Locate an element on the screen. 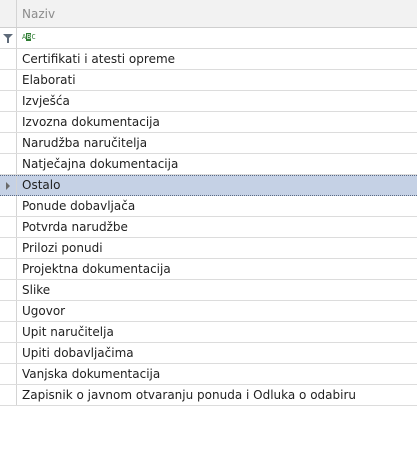 Image resolution: width=417 pixels, height=458 pixels. naziv-cell: Potvrda narudžbe is located at coordinates (217, 227).